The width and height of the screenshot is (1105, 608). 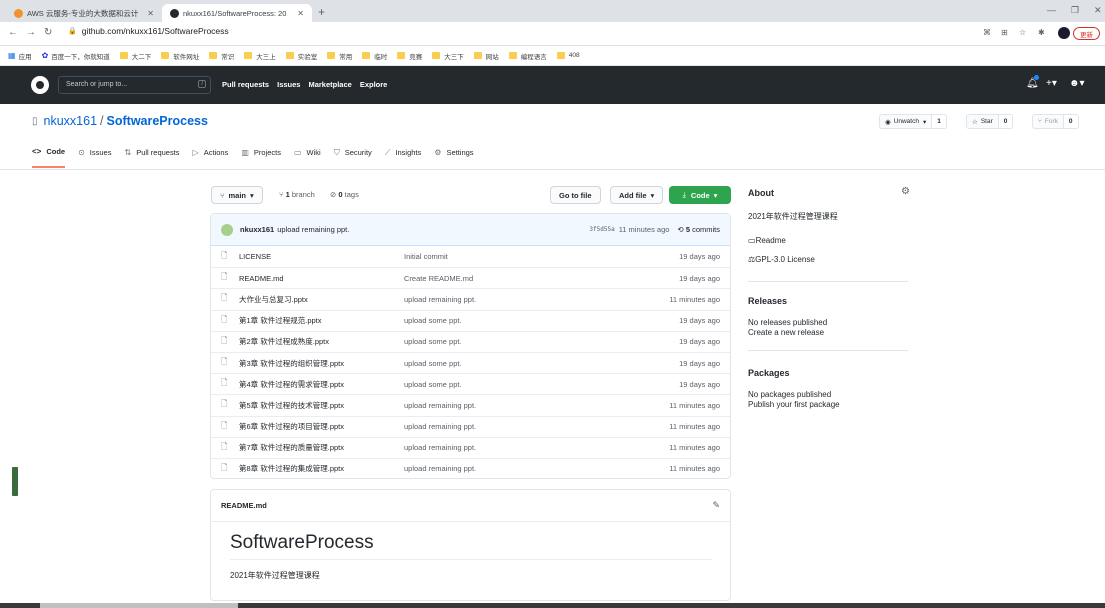 What do you see at coordinates (601, 229) in the screenshot?
I see `commit-sha: 3f5d55a` at bounding box center [601, 229].